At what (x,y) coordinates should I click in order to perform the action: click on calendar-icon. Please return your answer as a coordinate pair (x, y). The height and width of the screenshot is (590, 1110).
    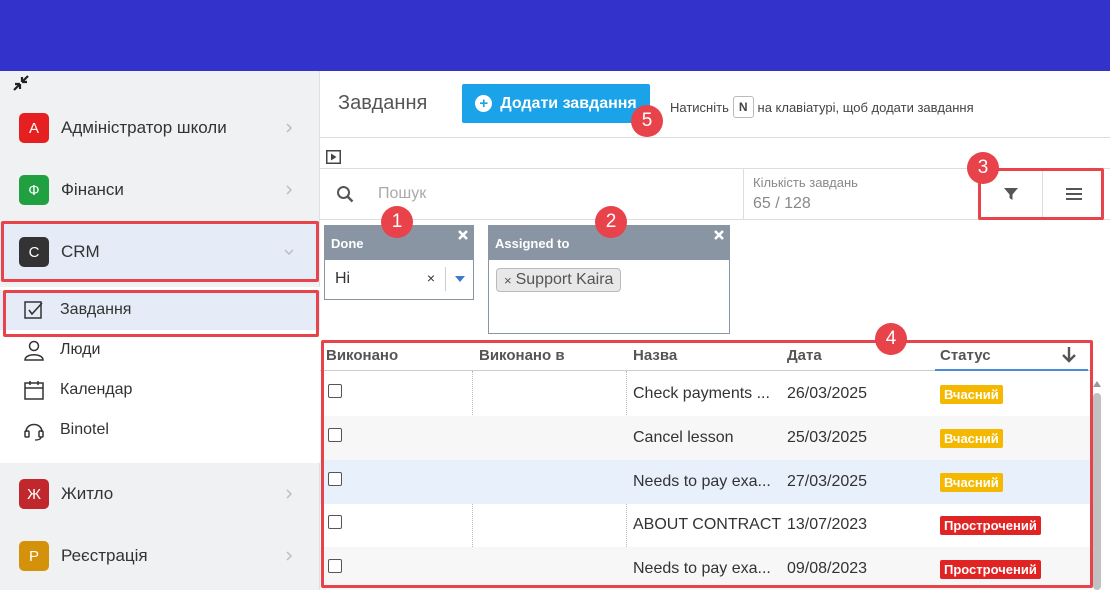
    Looking at the image, I should click on (34, 390).